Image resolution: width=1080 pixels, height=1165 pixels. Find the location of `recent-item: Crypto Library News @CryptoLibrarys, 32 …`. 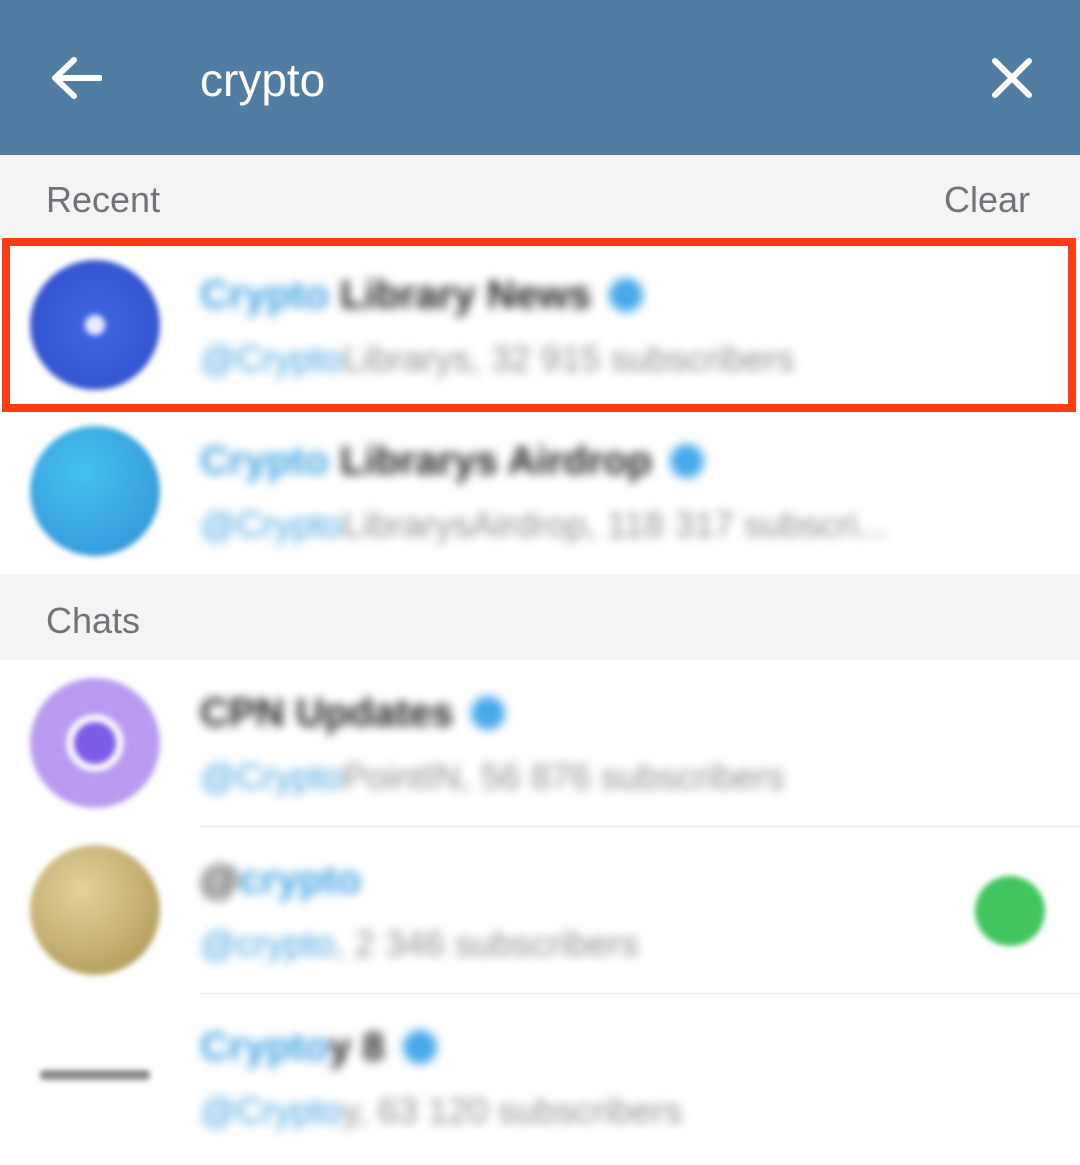

recent-item: Crypto Library News @CryptoLibrarys, 32 … is located at coordinates (540, 325).